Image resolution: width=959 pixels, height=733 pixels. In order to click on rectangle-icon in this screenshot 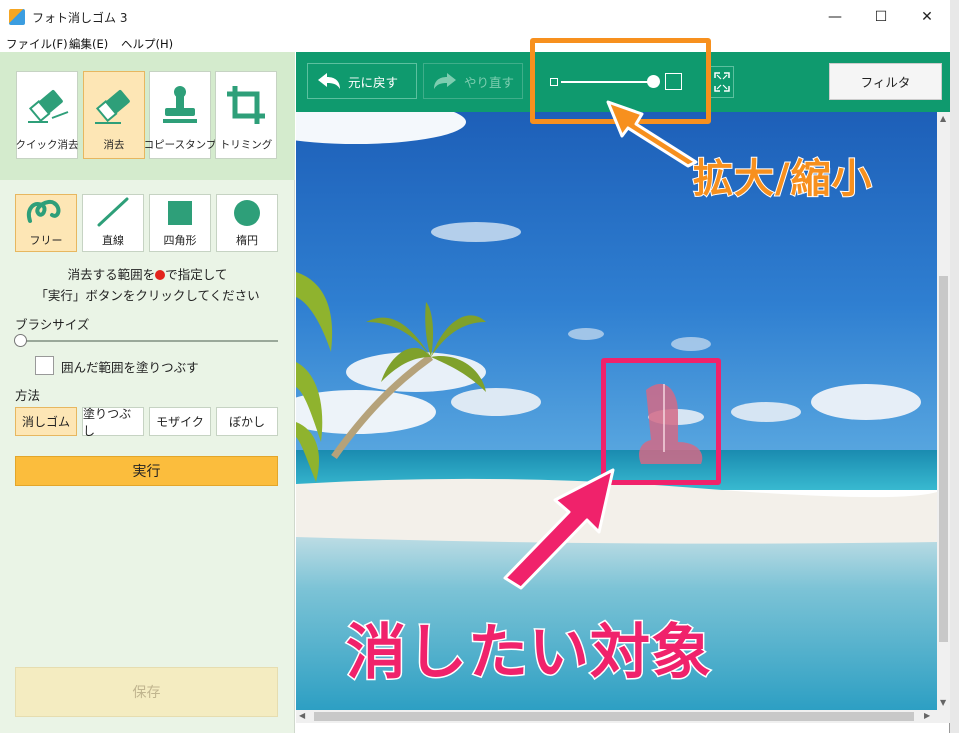, I will do `click(180, 213)`.